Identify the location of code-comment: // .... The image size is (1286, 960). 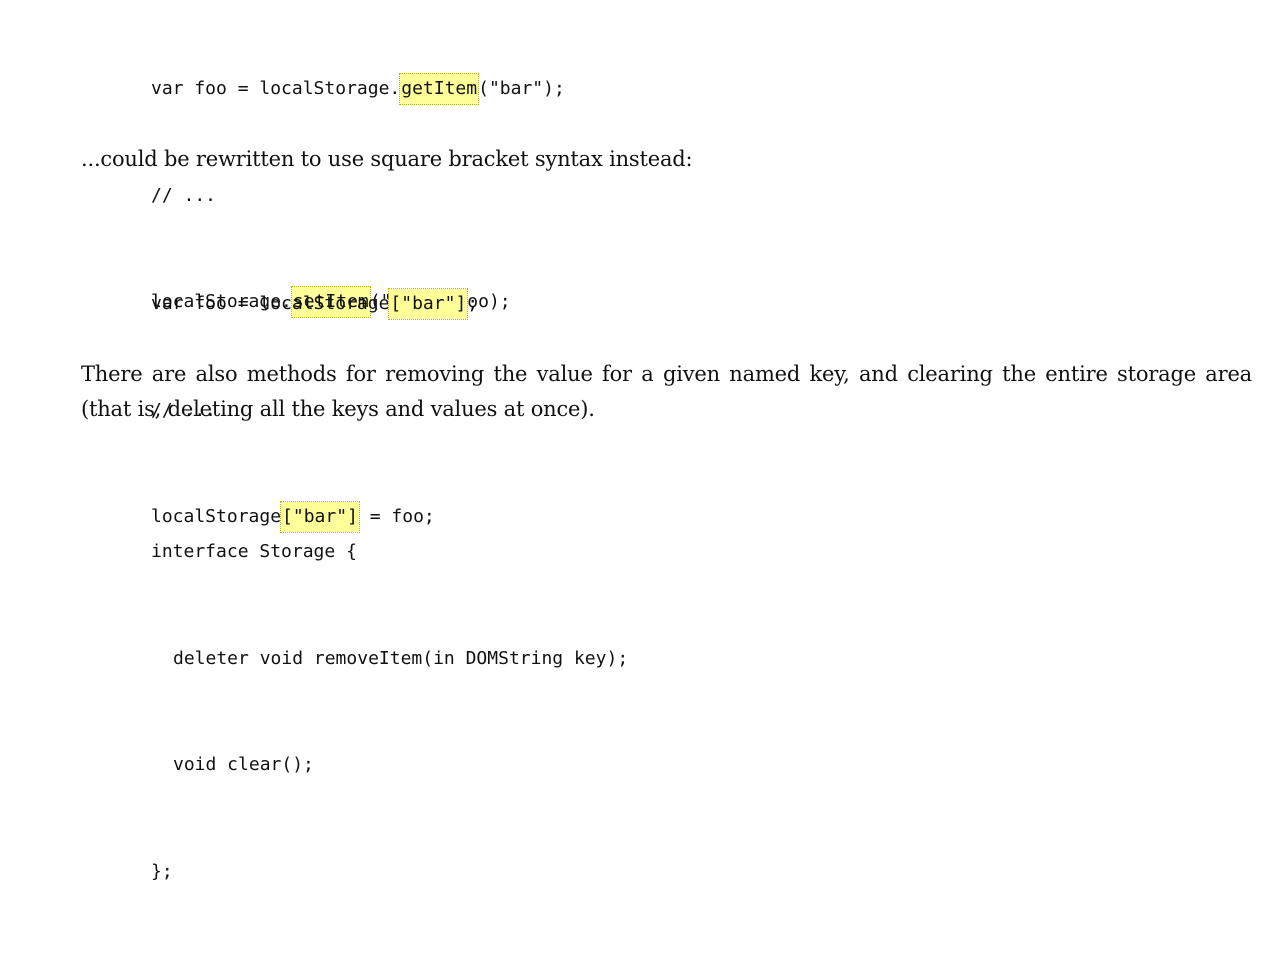
(184, 195).